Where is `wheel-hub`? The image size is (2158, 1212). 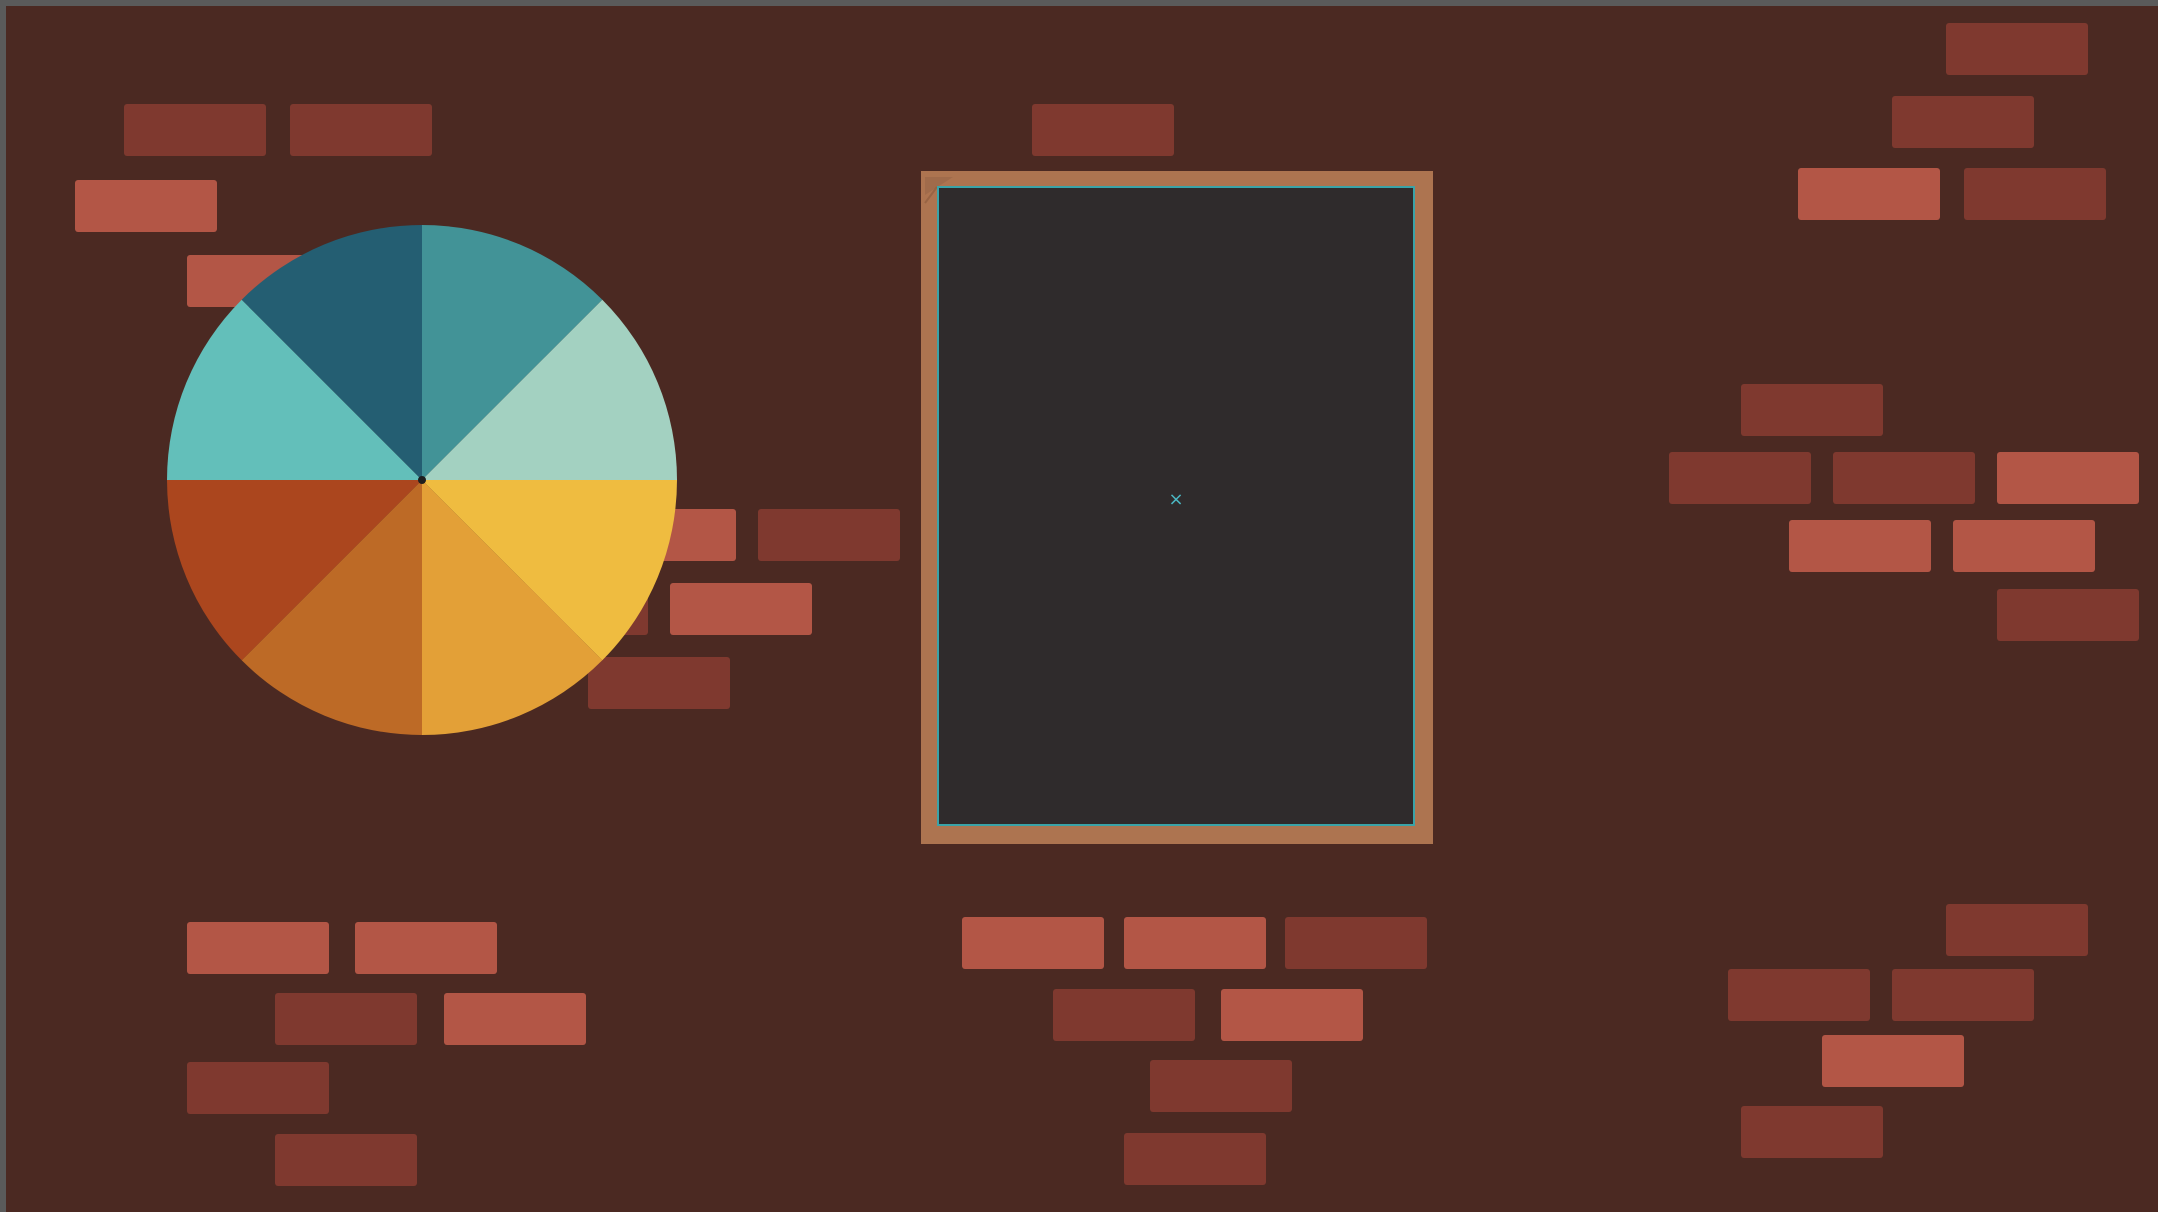 wheel-hub is located at coordinates (422, 480).